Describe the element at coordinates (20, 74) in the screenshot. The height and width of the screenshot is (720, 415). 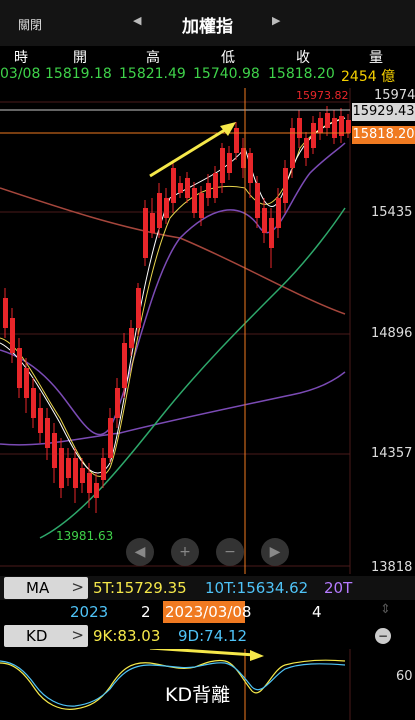
I see `quote-date: 03/08` at that location.